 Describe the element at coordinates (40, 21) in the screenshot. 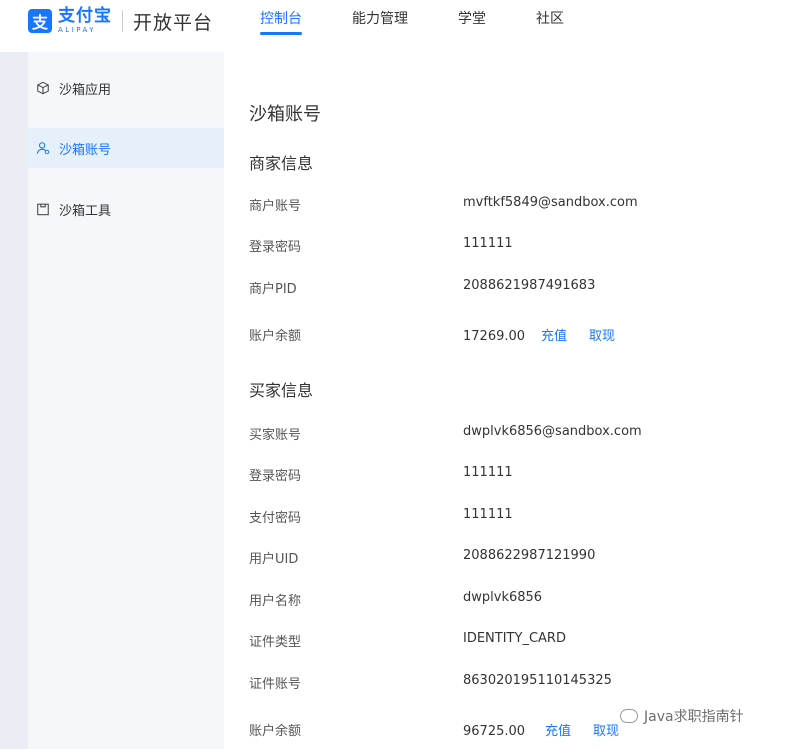

I see `alipay-logo-icon: 支` at that location.